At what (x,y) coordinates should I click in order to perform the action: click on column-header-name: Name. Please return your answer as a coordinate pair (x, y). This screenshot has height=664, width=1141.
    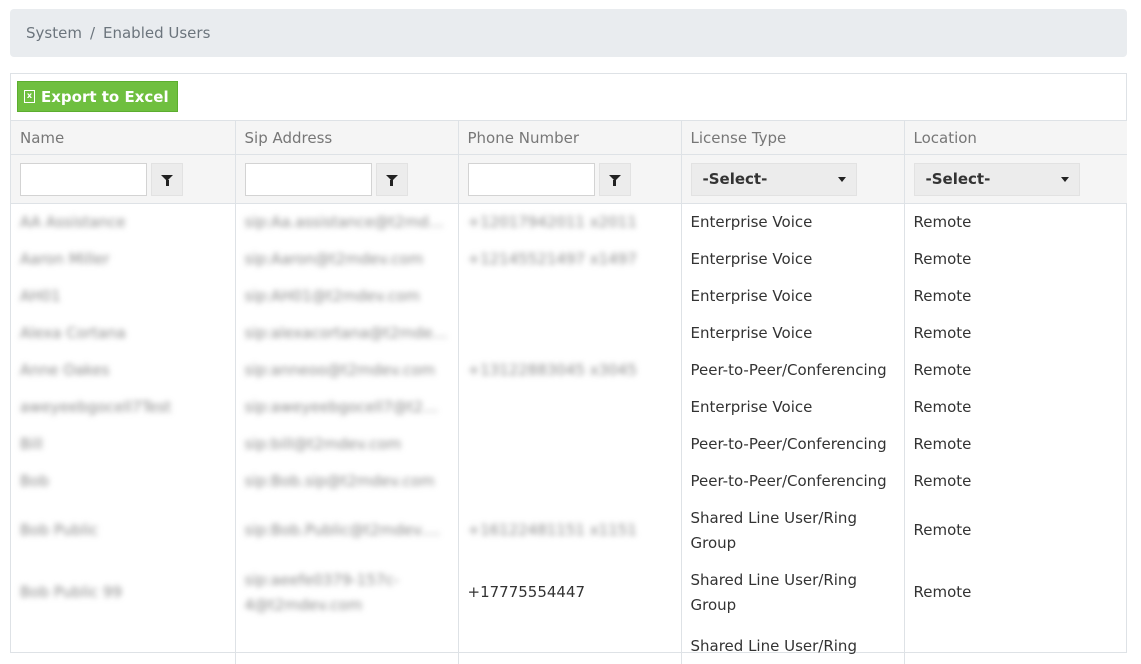
    Looking at the image, I should click on (123, 137).